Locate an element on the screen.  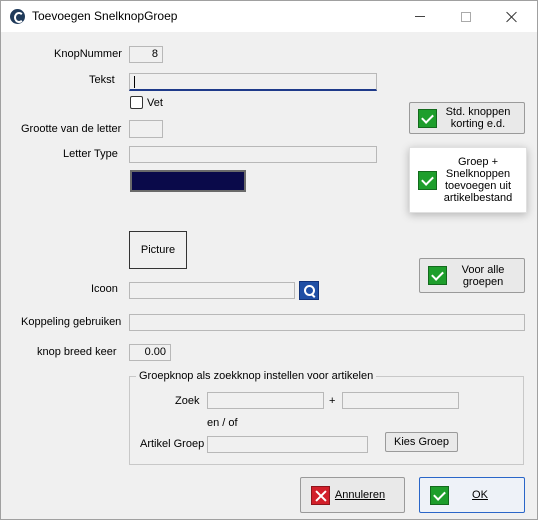
enof-label: en / of is located at coordinates (222, 423).